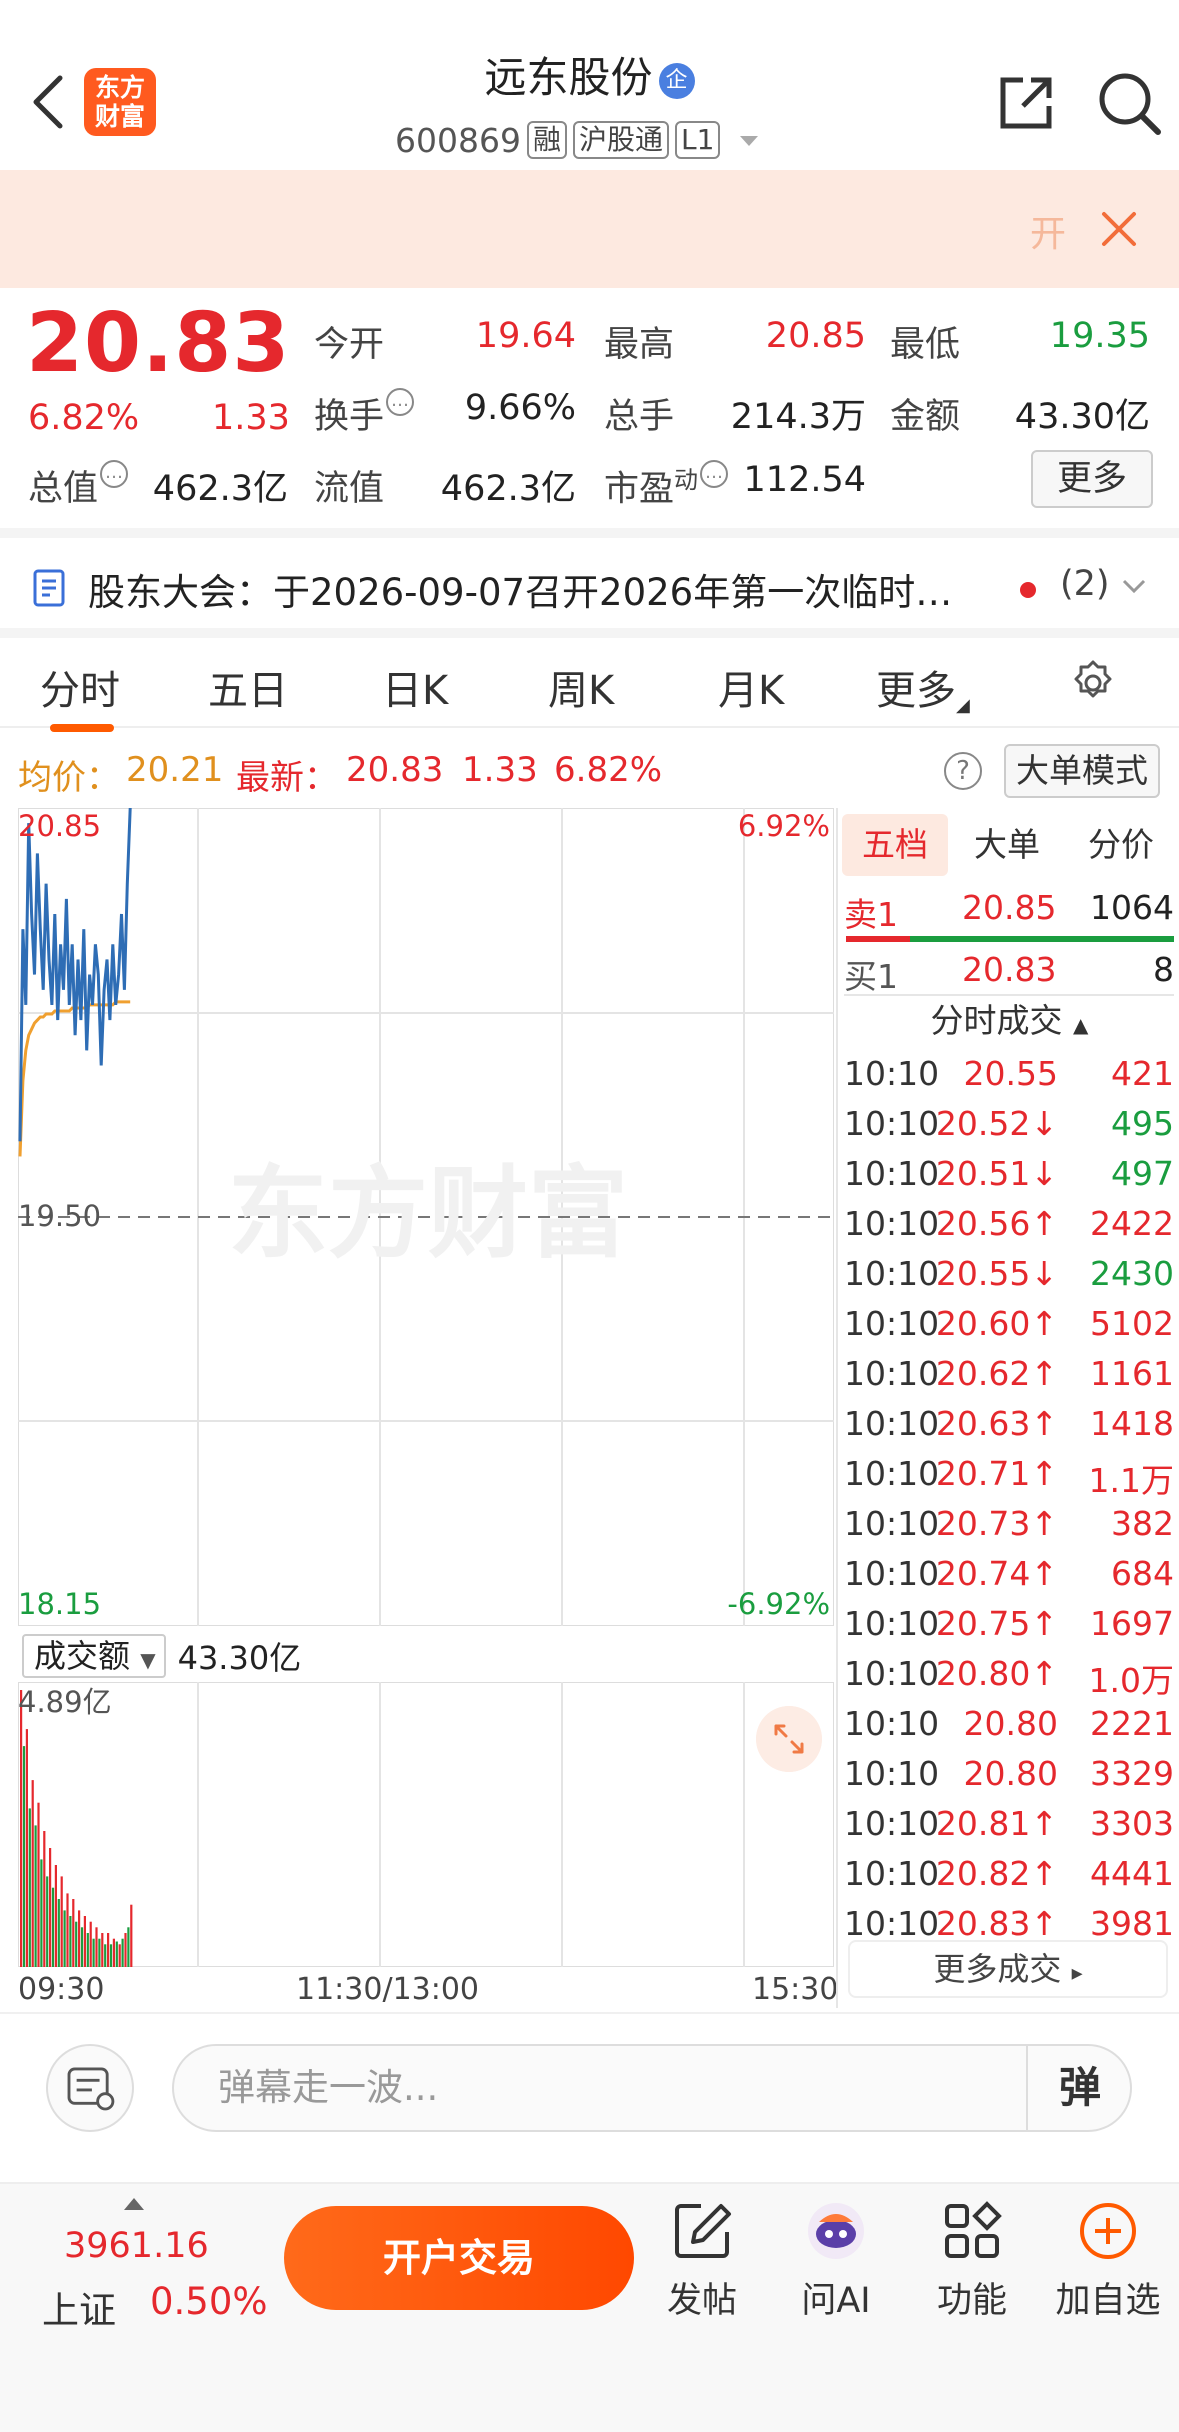  What do you see at coordinates (209, 2301) in the screenshot?
I see `index-change: 0.50%` at bounding box center [209, 2301].